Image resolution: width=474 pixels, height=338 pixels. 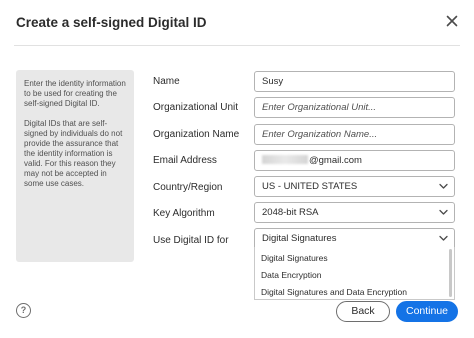 What do you see at coordinates (334, 292) in the screenshot?
I see `dropdown-option-signatures-and-encryption: Digital Signatures and Data Encryption` at bounding box center [334, 292].